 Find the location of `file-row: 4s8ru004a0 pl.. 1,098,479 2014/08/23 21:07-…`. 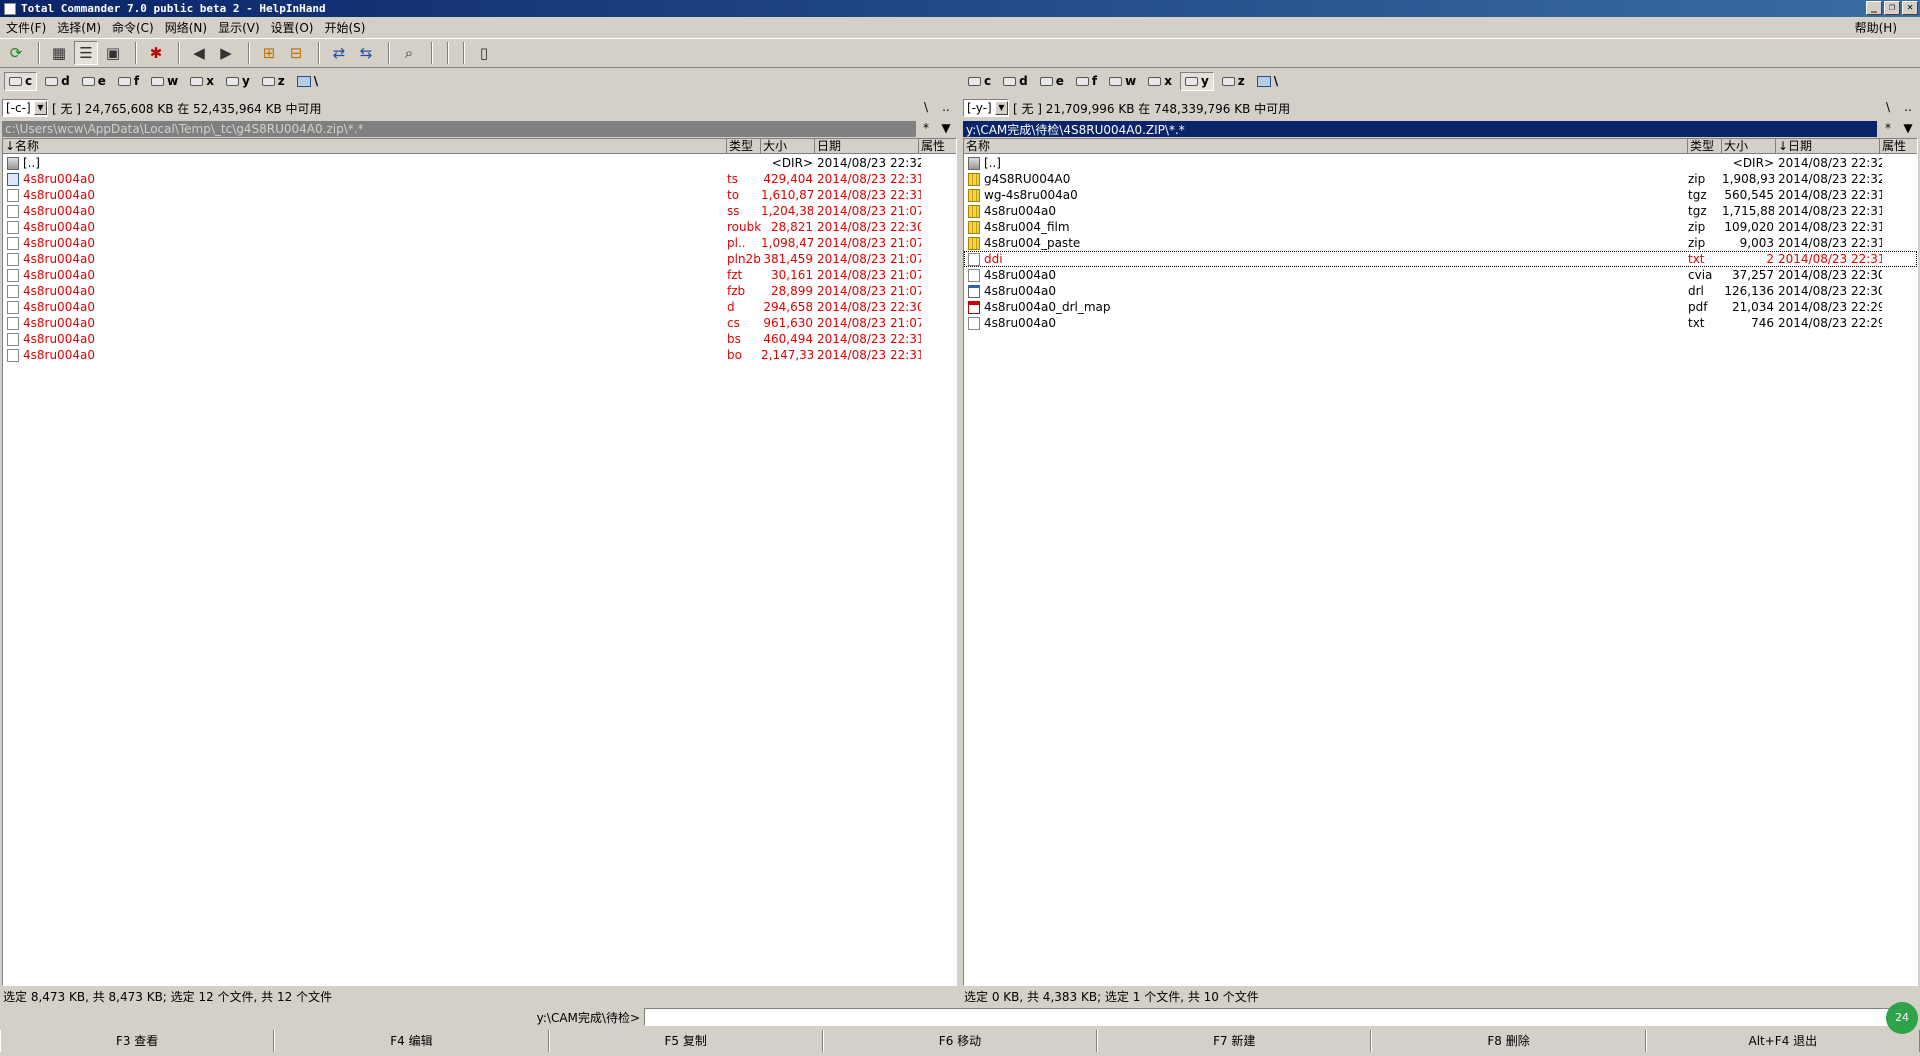

file-row: 4s8ru004a0 pl.. 1,098,479 2014/08/23 21:07-… is located at coordinates (479, 243).